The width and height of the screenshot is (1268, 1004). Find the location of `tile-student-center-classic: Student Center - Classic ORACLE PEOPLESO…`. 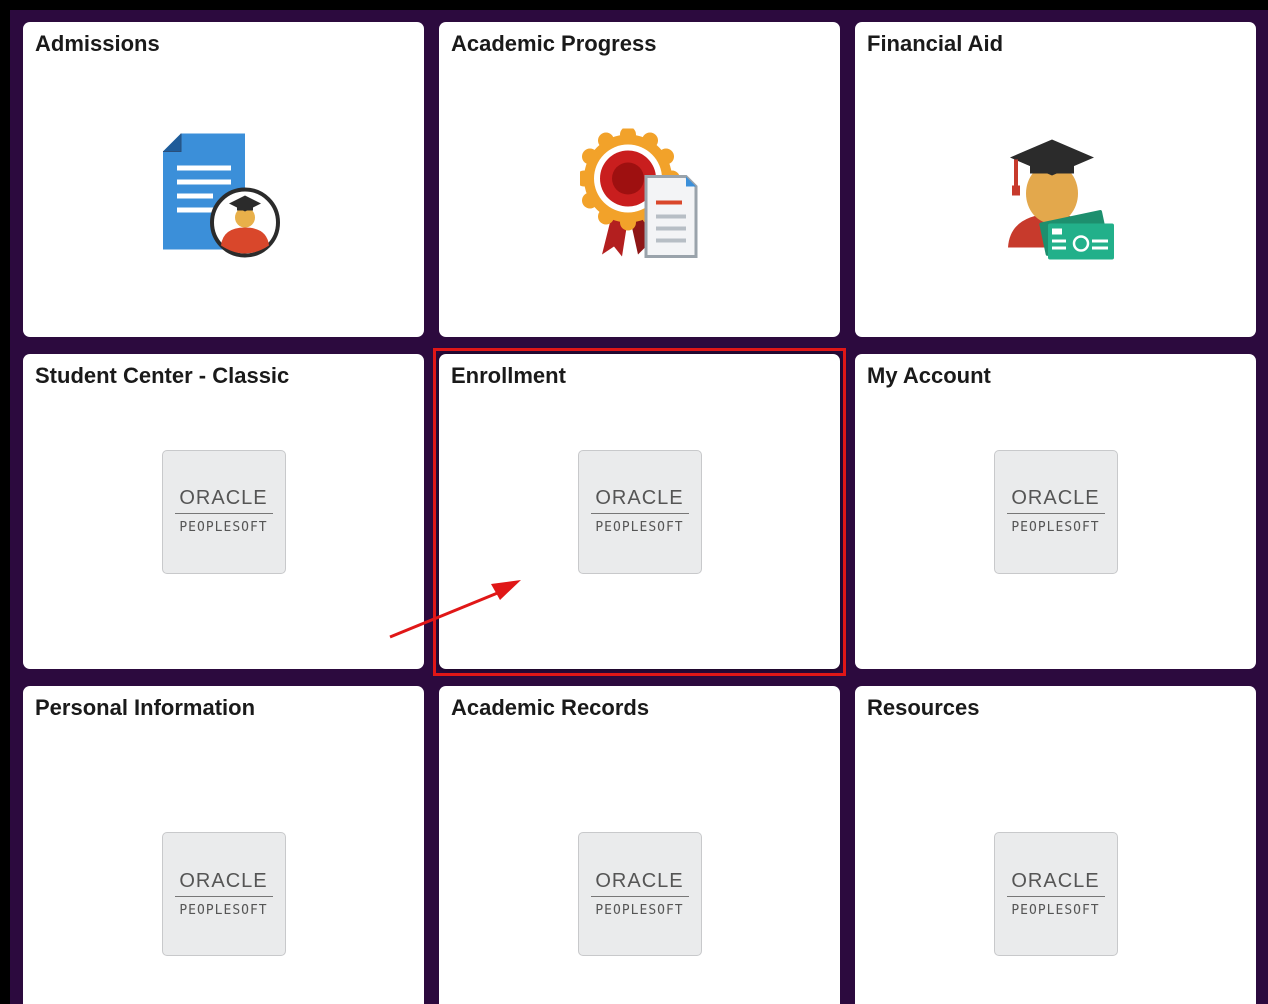

tile-student-center-classic: Student Center - Classic ORACLE PEOPLESO… is located at coordinates (223, 511).